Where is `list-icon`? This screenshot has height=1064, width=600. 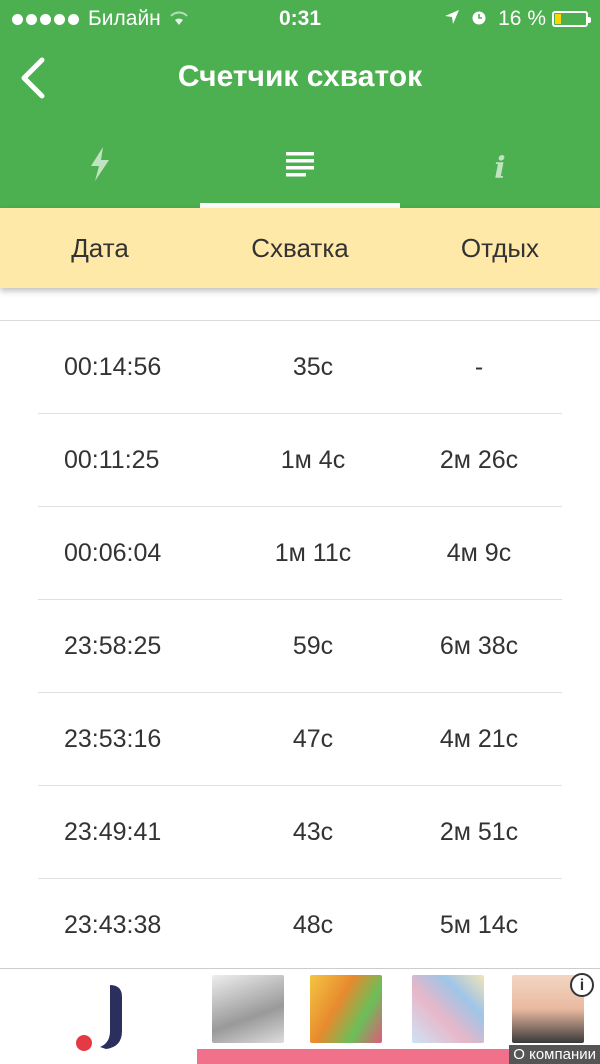
list-icon is located at coordinates (300, 168).